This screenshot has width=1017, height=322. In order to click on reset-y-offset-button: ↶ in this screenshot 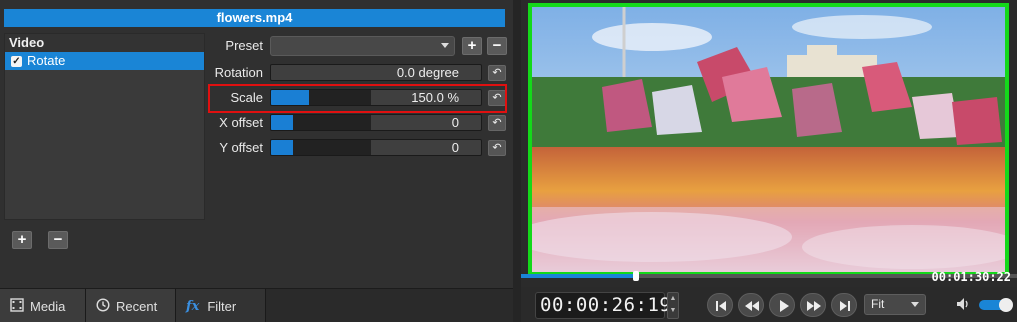, I will do `click(497, 148)`.